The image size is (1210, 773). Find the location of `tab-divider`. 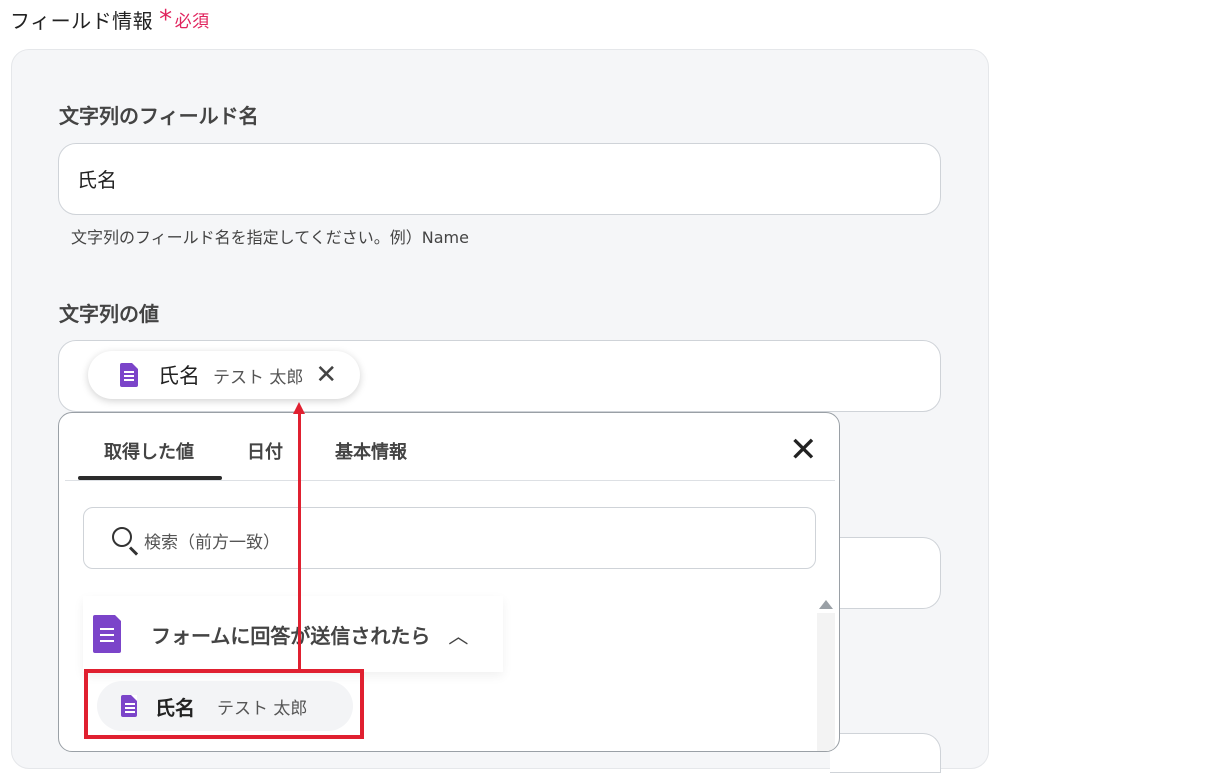

tab-divider is located at coordinates (450, 480).